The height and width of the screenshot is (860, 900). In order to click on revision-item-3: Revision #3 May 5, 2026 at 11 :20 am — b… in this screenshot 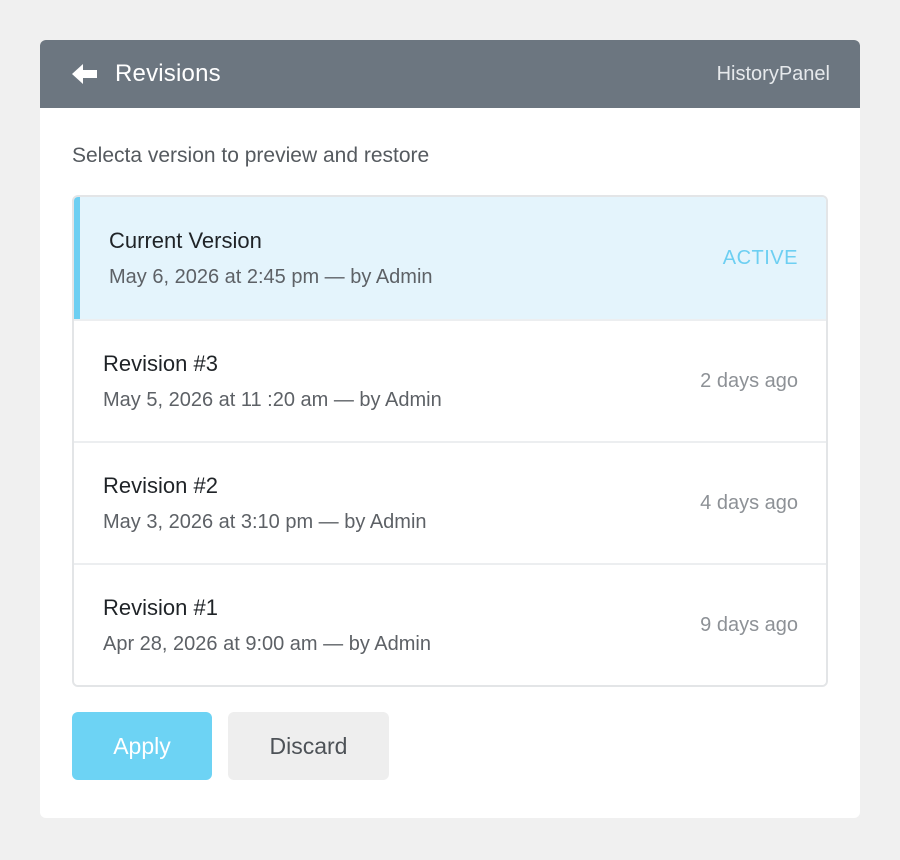, I will do `click(450, 380)`.